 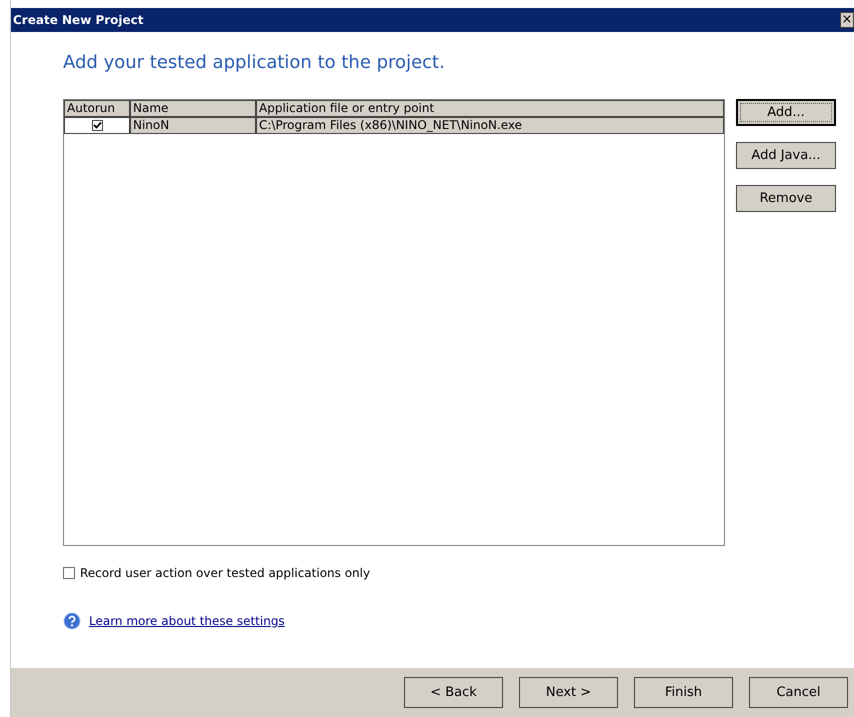 I want to click on checkbox, so click(x=69, y=573).